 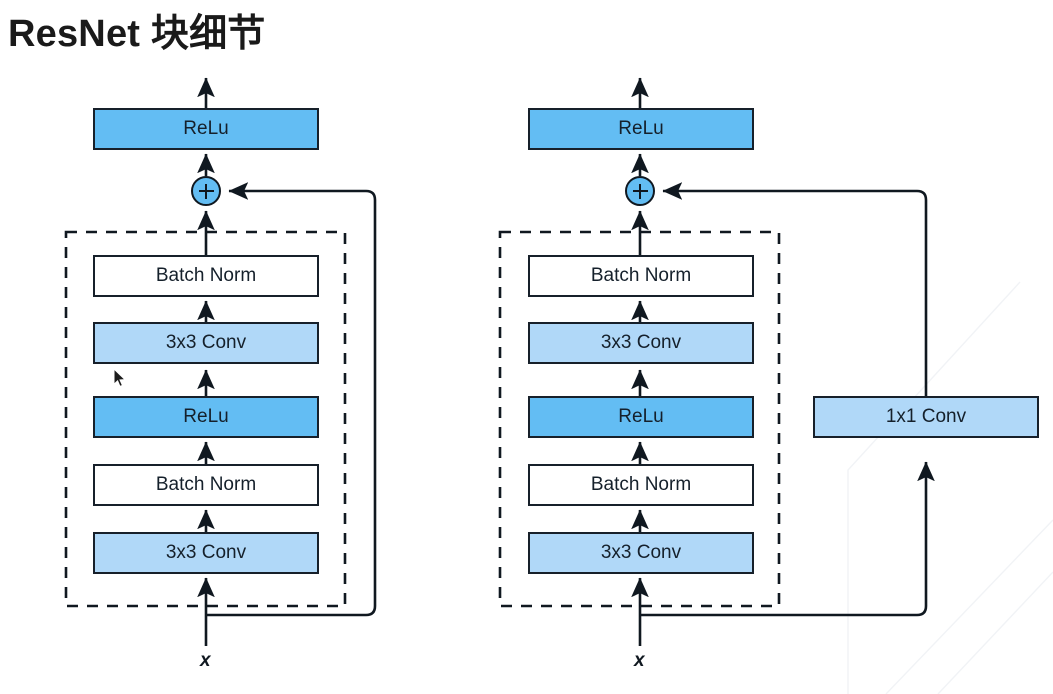 What do you see at coordinates (641, 276) in the screenshot?
I see `right-batch-norm-2-block: Batch Norm` at bounding box center [641, 276].